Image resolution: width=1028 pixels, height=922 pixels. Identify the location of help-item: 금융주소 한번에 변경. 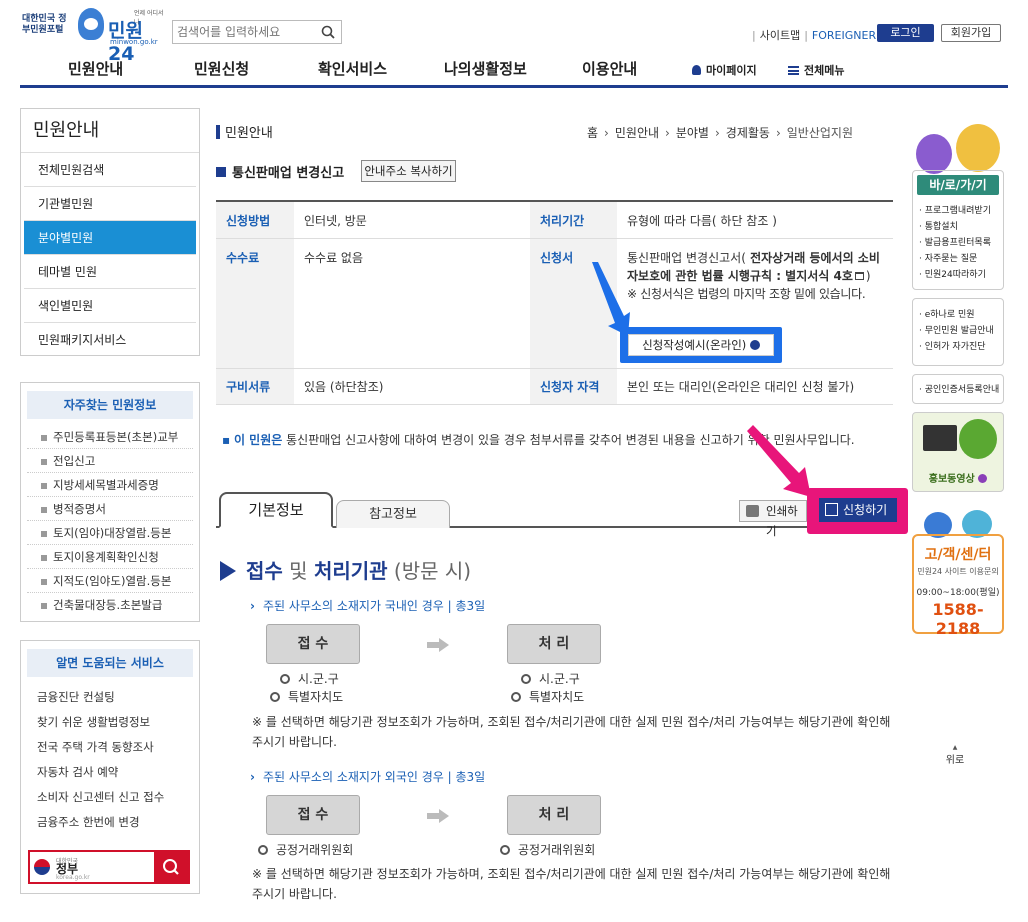
(110, 822).